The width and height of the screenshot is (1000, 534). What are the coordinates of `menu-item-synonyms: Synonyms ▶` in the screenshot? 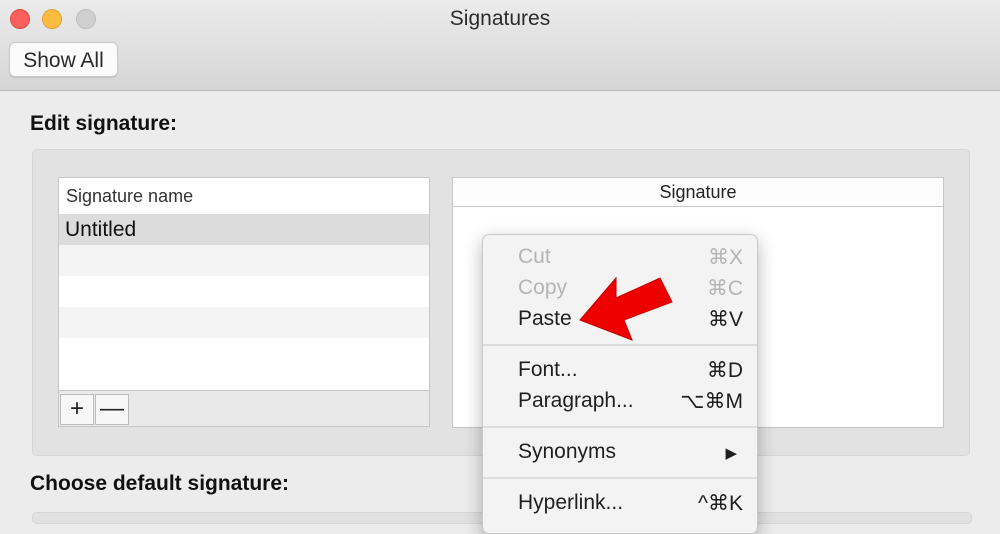 It's located at (620, 451).